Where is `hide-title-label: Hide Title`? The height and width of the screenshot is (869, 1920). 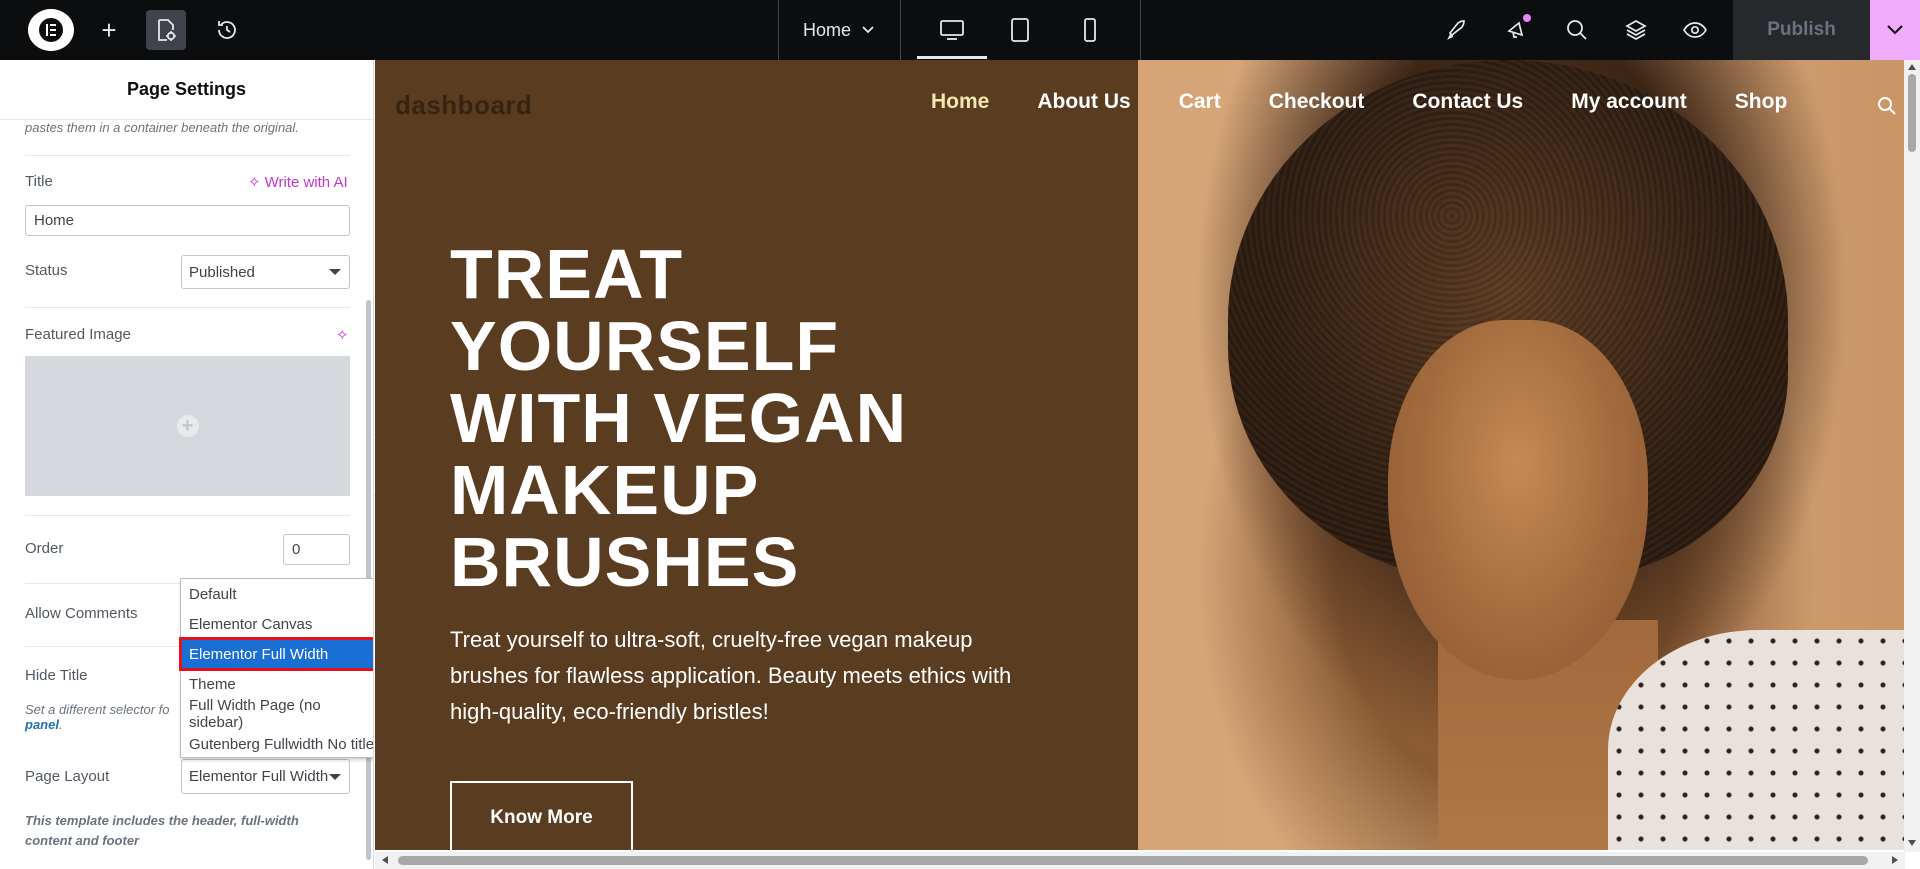
hide-title-label: Hide Title is located at coordinates (56, 675).